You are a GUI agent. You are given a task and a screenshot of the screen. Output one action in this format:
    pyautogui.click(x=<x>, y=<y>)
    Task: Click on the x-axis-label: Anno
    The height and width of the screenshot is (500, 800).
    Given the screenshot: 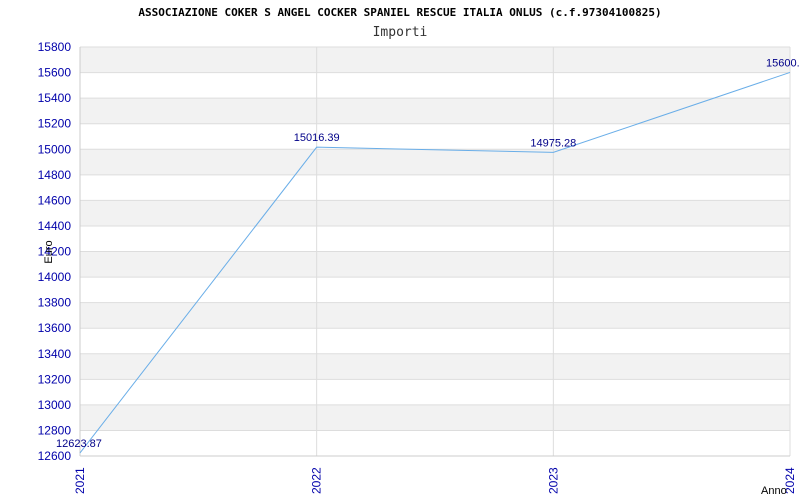 What is the action you would take?
    pyautogui.click(x=774, y=491)
    